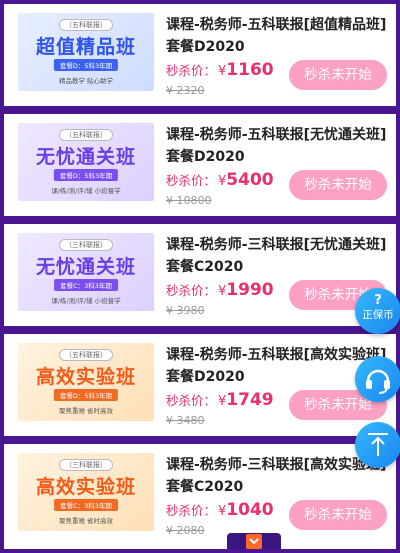 The width and height of the screenshot is (400, 553). I want to click on original-price: ¥ 2080, so click(185, 530).